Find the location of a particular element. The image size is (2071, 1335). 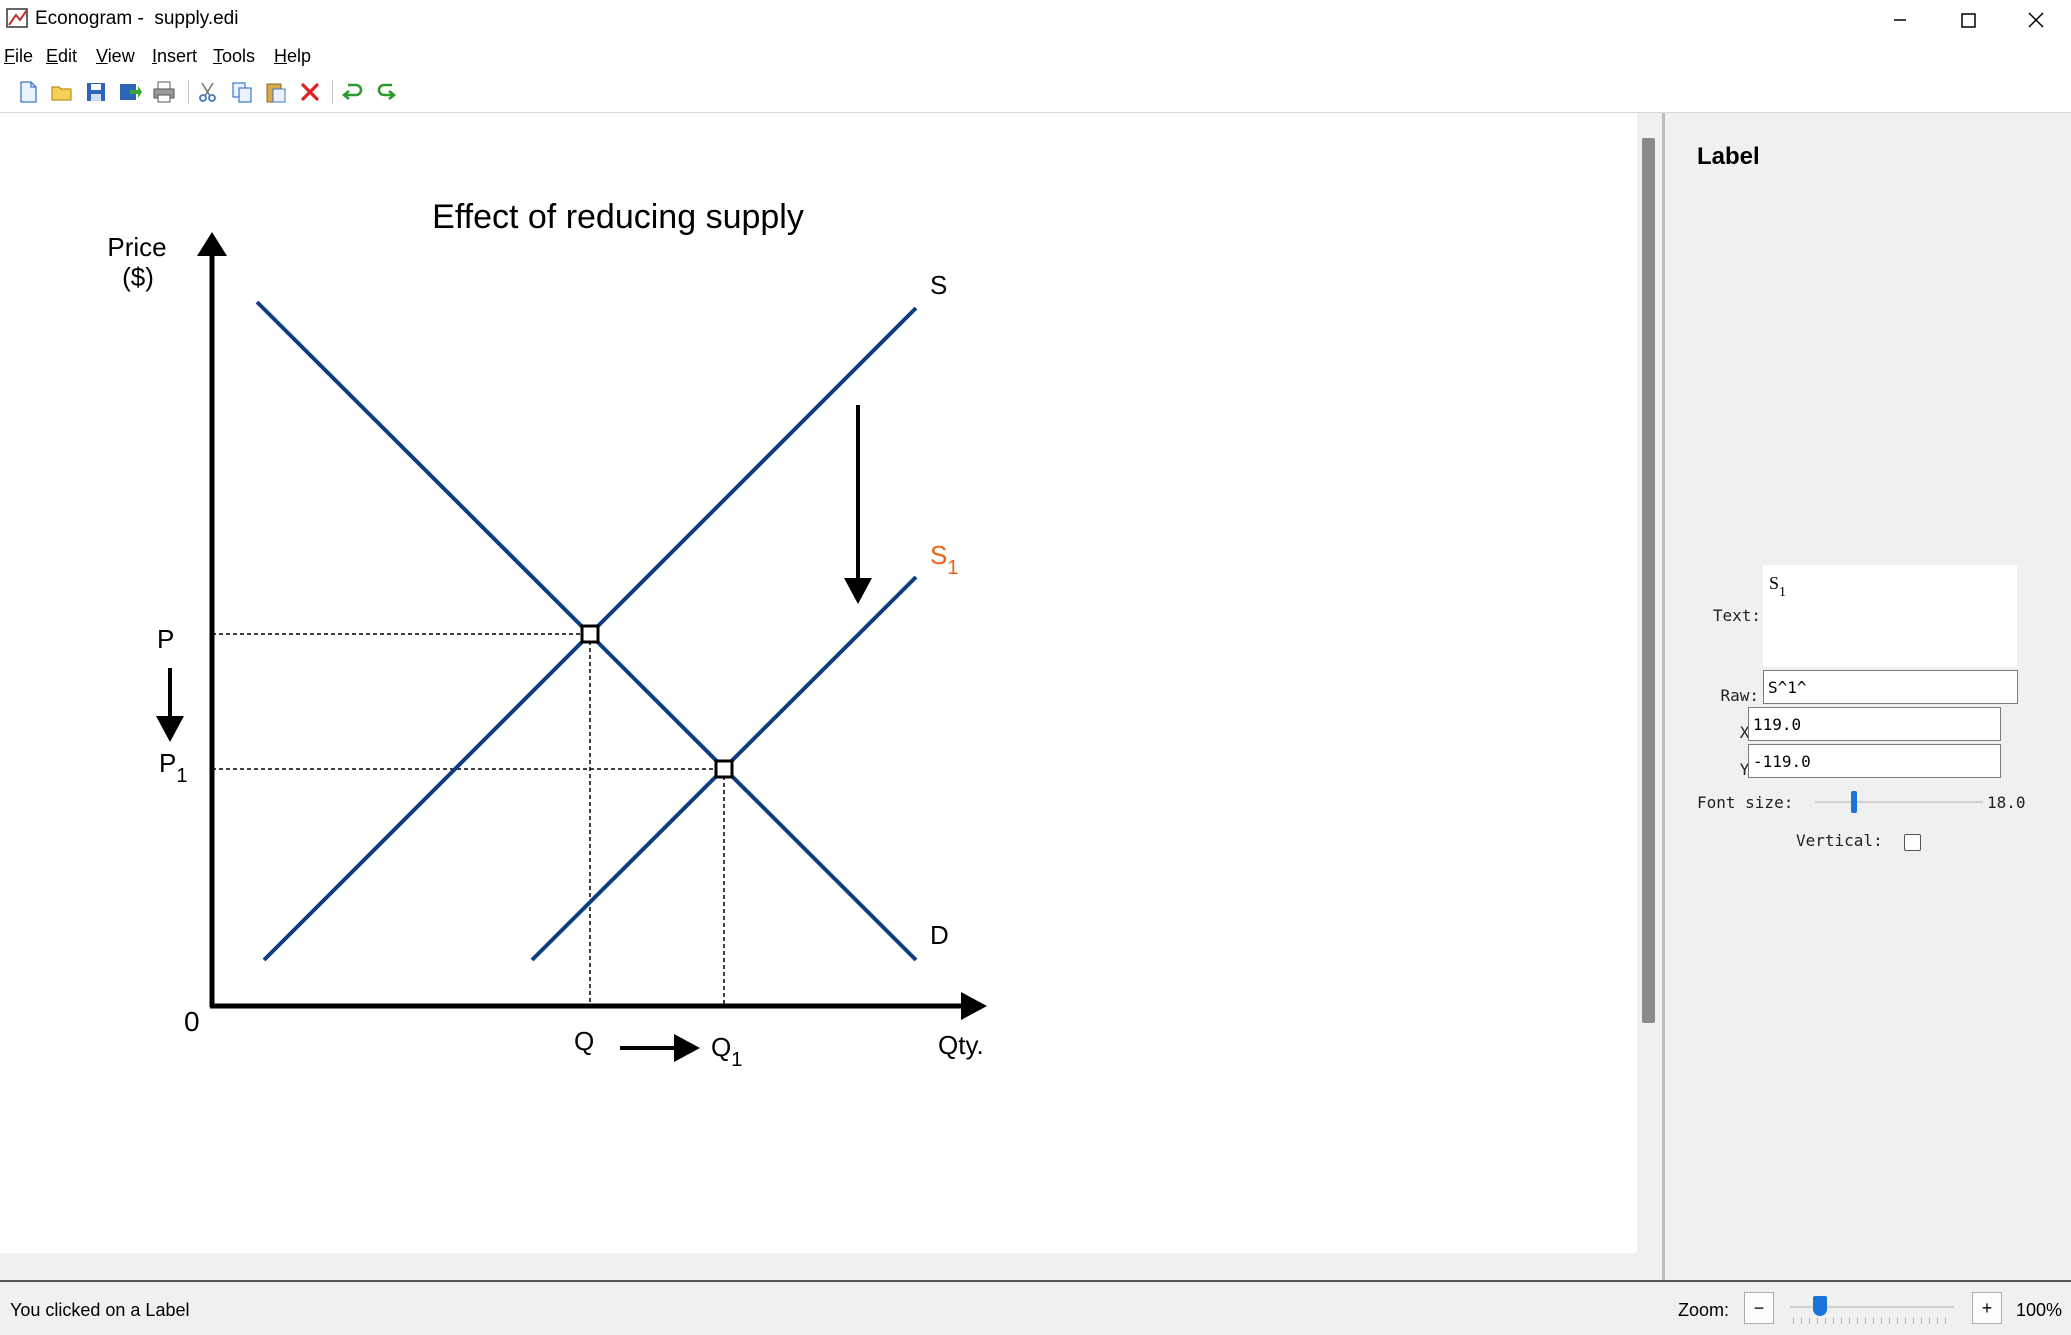

menu-view-mnemonic: V is located at coordinates (102, 56).